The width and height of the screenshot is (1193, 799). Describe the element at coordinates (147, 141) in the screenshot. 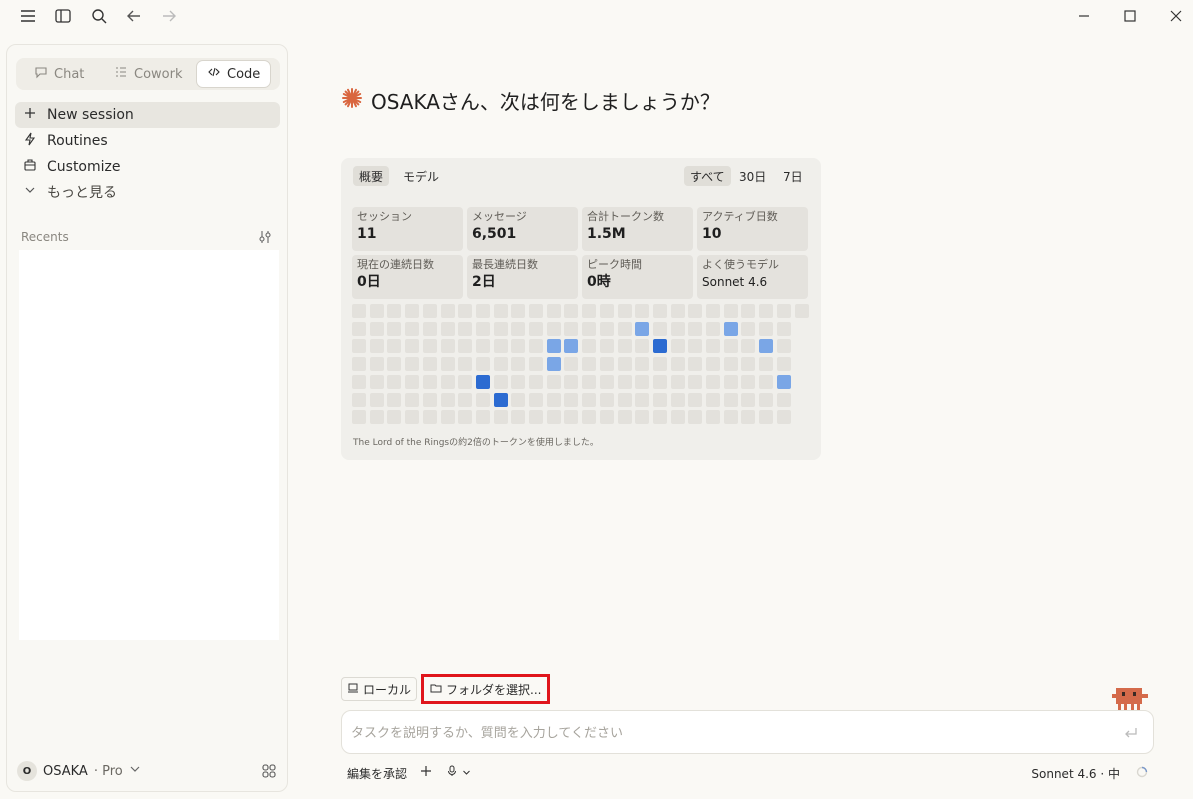

I see `sidebar-item-routines: Routines` at that location.